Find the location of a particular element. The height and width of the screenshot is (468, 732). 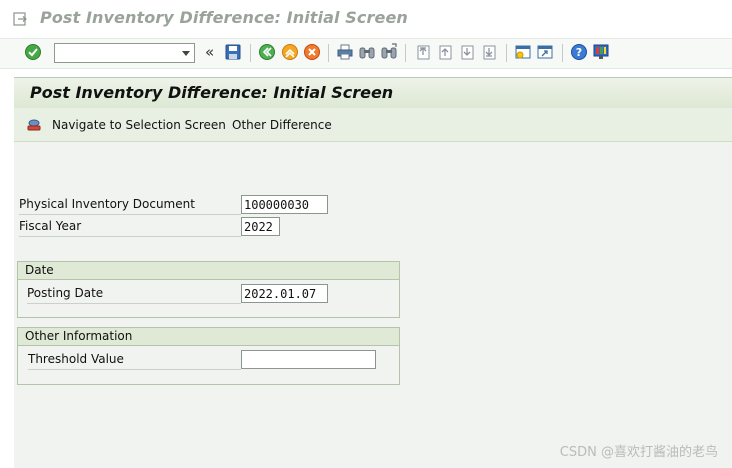

fiscal-year-label: Fiscal Year is located at coordinates (130, 227).